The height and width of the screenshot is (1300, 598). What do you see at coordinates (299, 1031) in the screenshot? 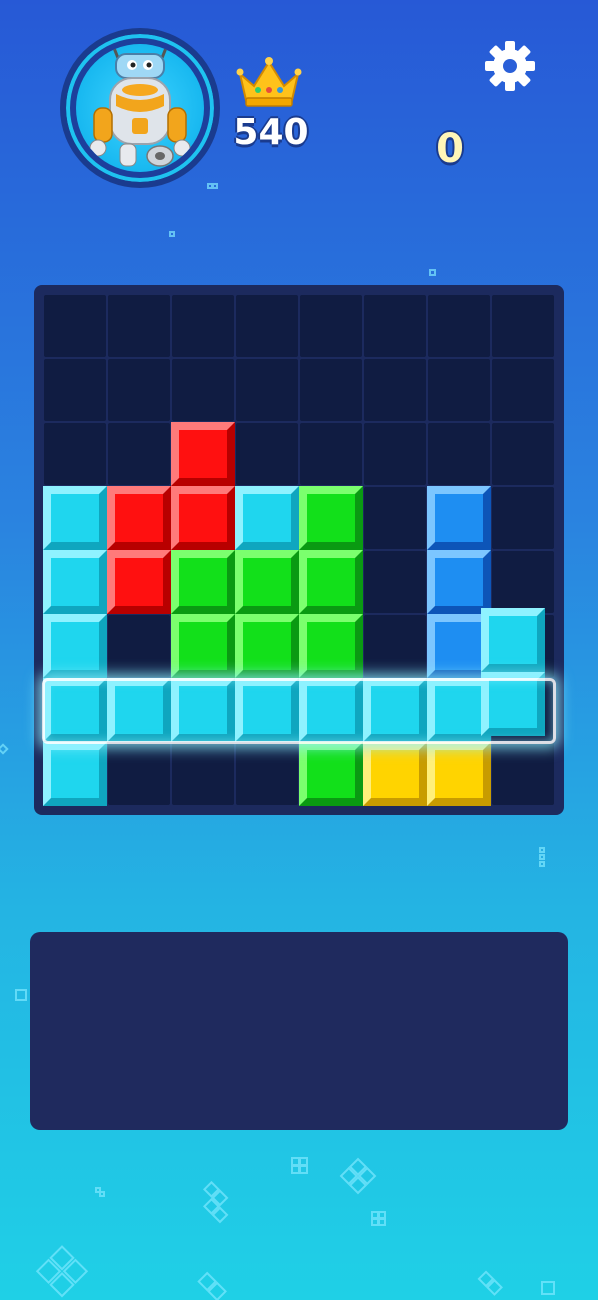
I see `piece-tray` at bounding box center [299, 1031].